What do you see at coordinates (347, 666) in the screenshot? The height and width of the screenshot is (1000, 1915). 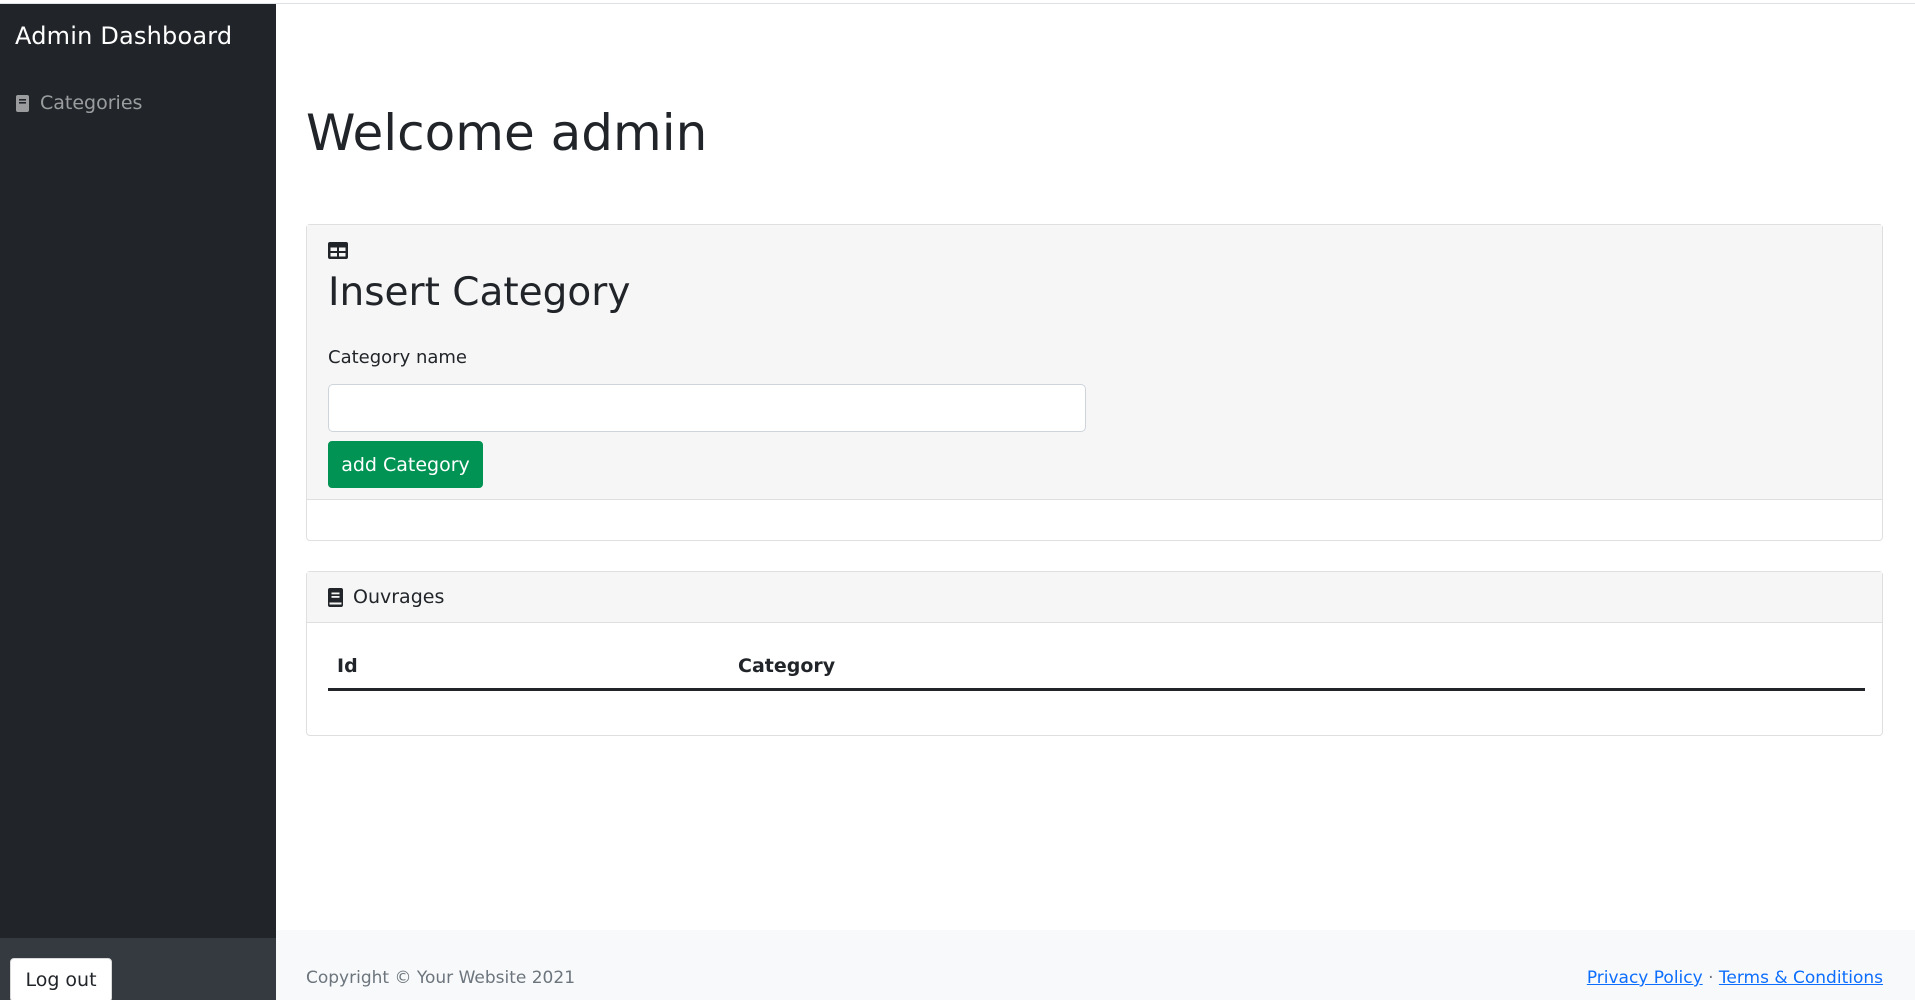 I see `column-header-id: Id` at bounding box center [347, 666].